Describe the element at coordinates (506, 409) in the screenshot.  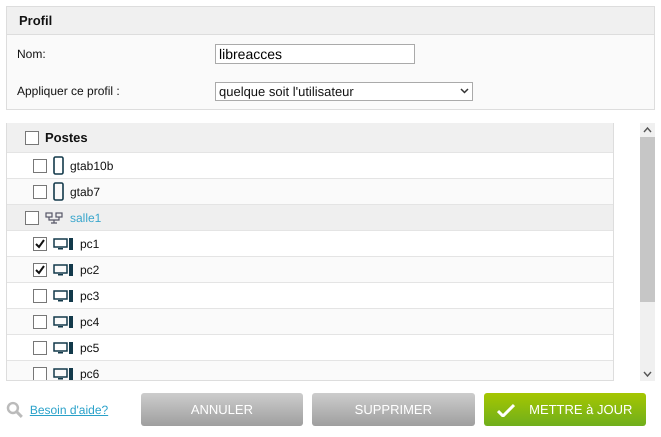
I see `checkmark-icon` at that location.